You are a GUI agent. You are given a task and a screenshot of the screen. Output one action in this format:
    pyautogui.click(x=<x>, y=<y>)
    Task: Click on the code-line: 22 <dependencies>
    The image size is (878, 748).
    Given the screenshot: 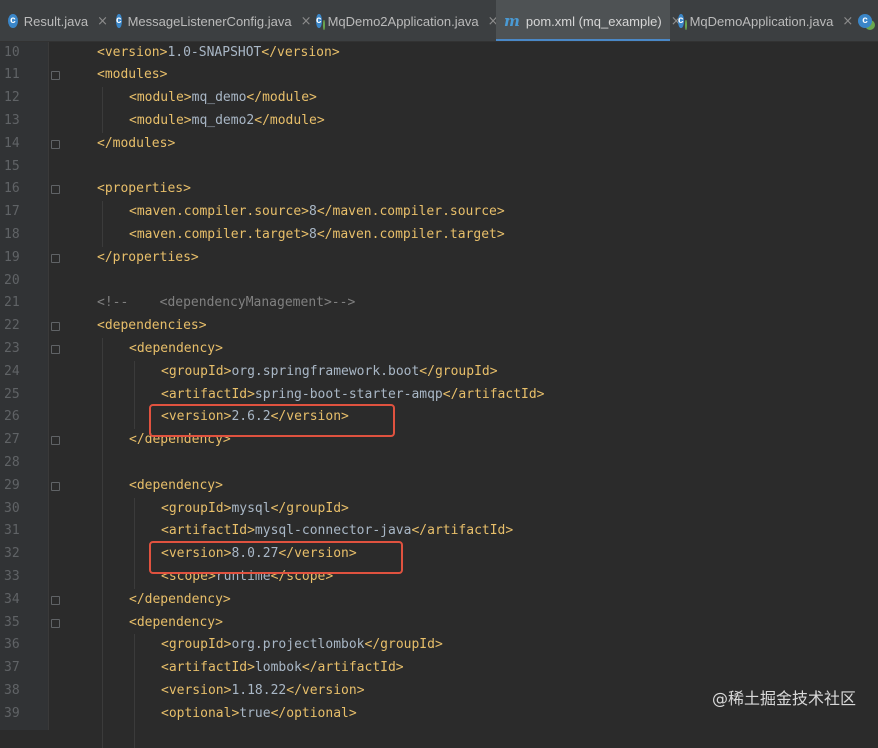 What is the action you would take?
    pyautogui.click(x=439, y=326)
    